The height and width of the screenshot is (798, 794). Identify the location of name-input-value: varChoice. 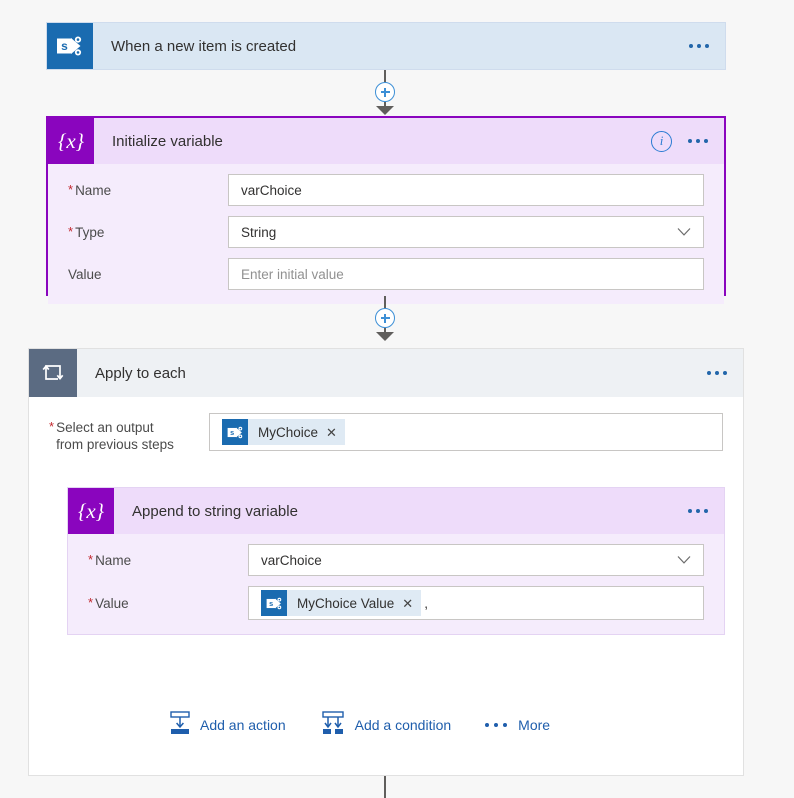
(271, 190).